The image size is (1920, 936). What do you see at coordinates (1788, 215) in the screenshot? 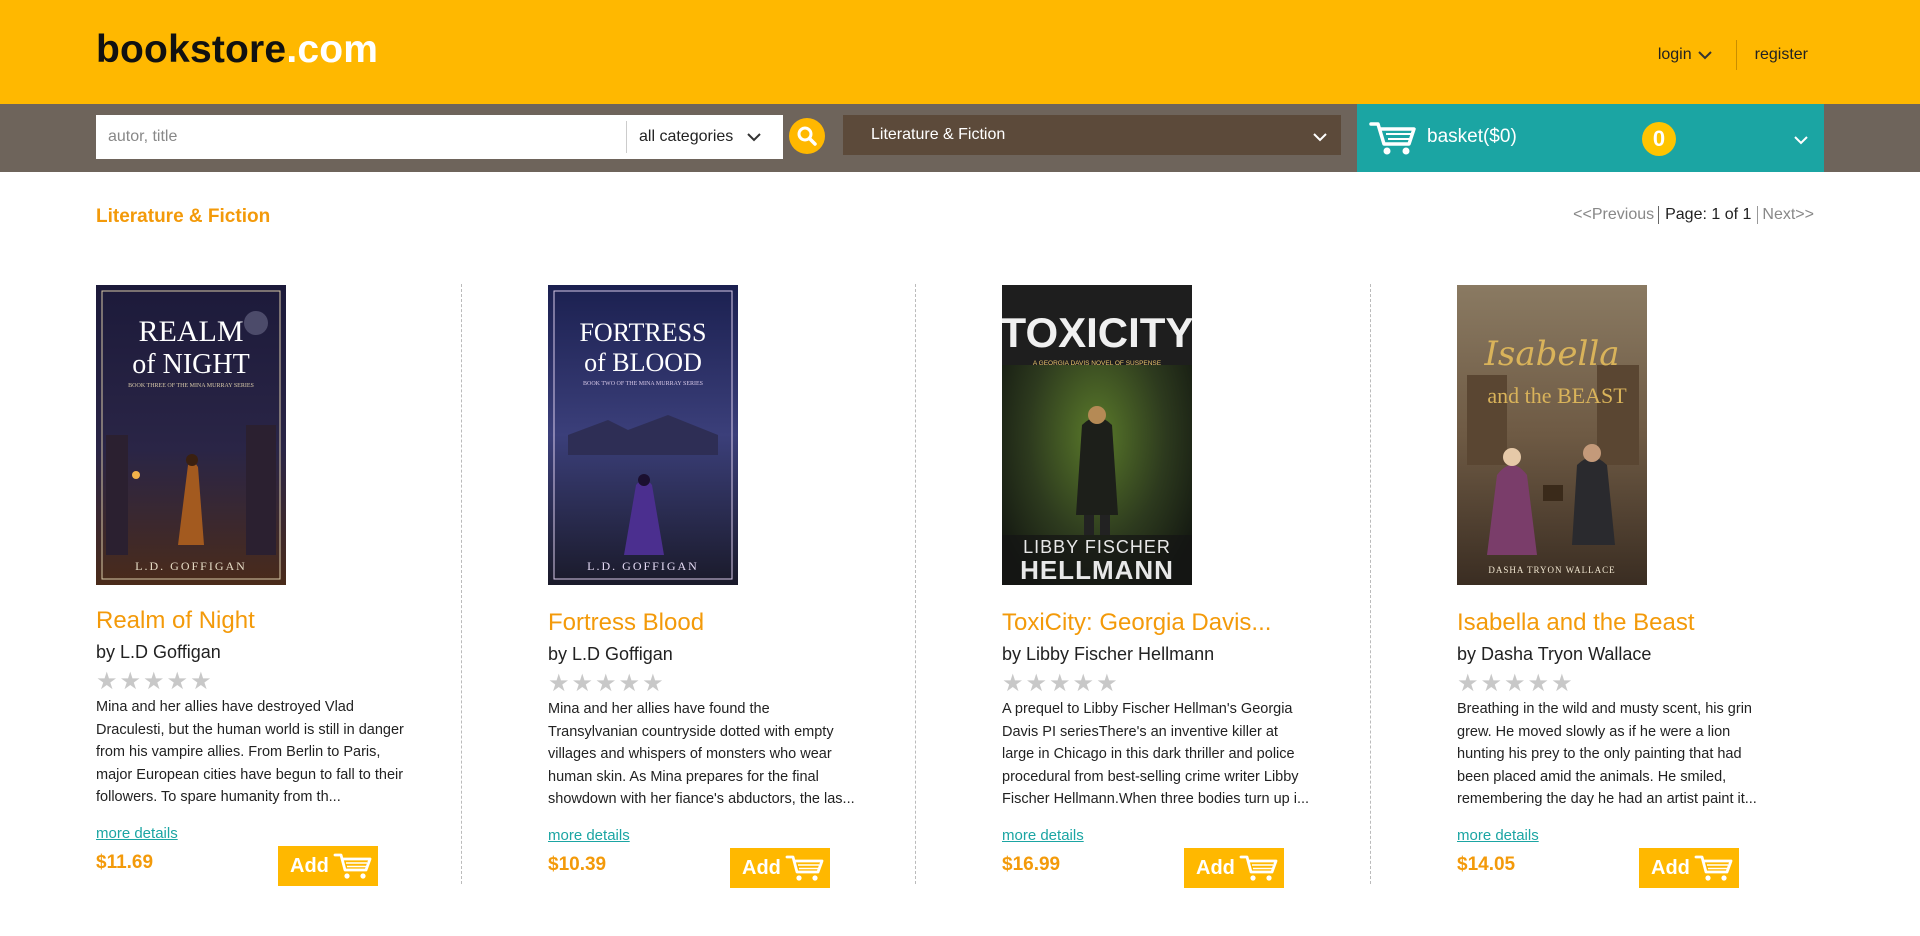
I see `next-page-link: Next>>` at bounding box center [1788, 215].